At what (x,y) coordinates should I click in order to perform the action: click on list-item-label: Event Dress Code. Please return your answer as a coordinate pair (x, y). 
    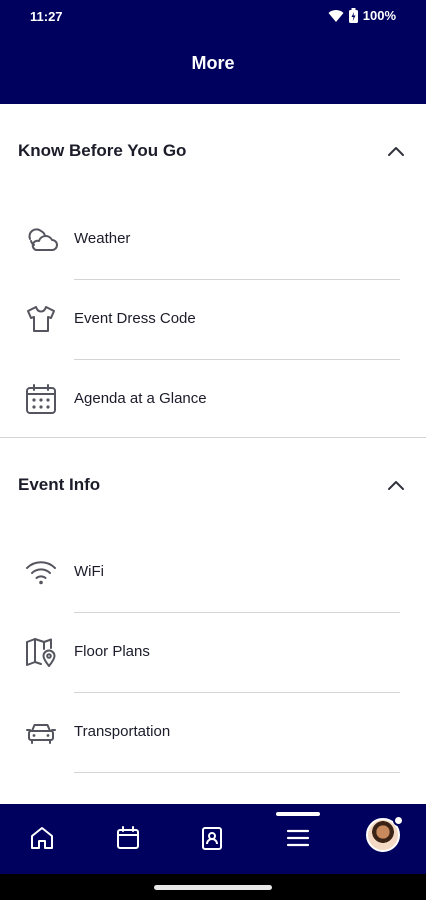
    Looking at the image, I should click on (135, 318).